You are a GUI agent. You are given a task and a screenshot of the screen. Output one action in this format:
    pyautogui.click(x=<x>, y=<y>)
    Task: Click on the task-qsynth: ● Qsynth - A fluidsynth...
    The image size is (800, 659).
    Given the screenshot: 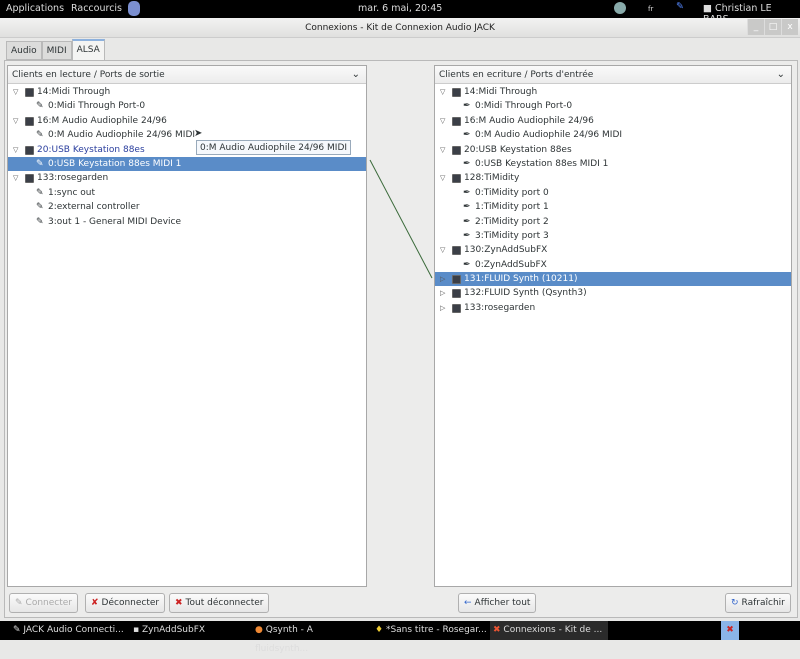 What is the action you would take?
    pyautogui.click(x=309, y=637)
    